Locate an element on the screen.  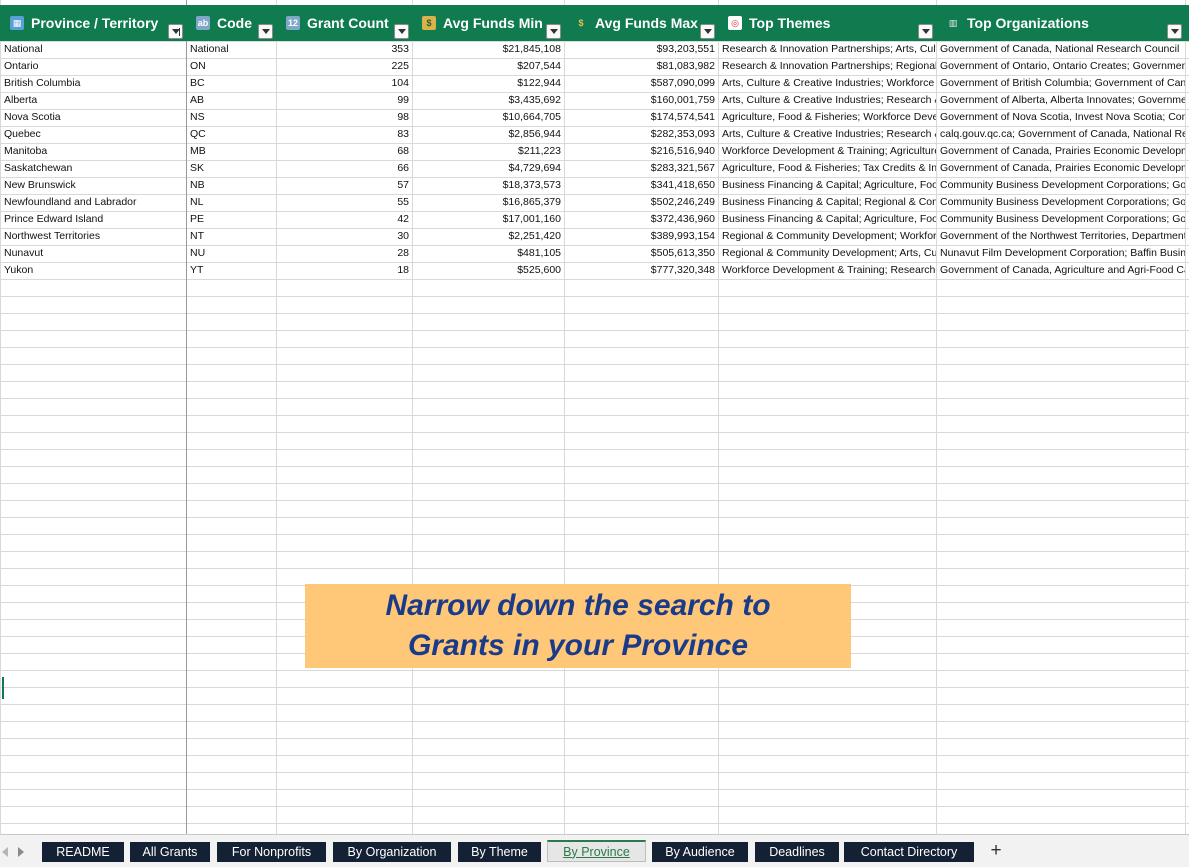
table-cell: QC is located at coordinates (231, 134).